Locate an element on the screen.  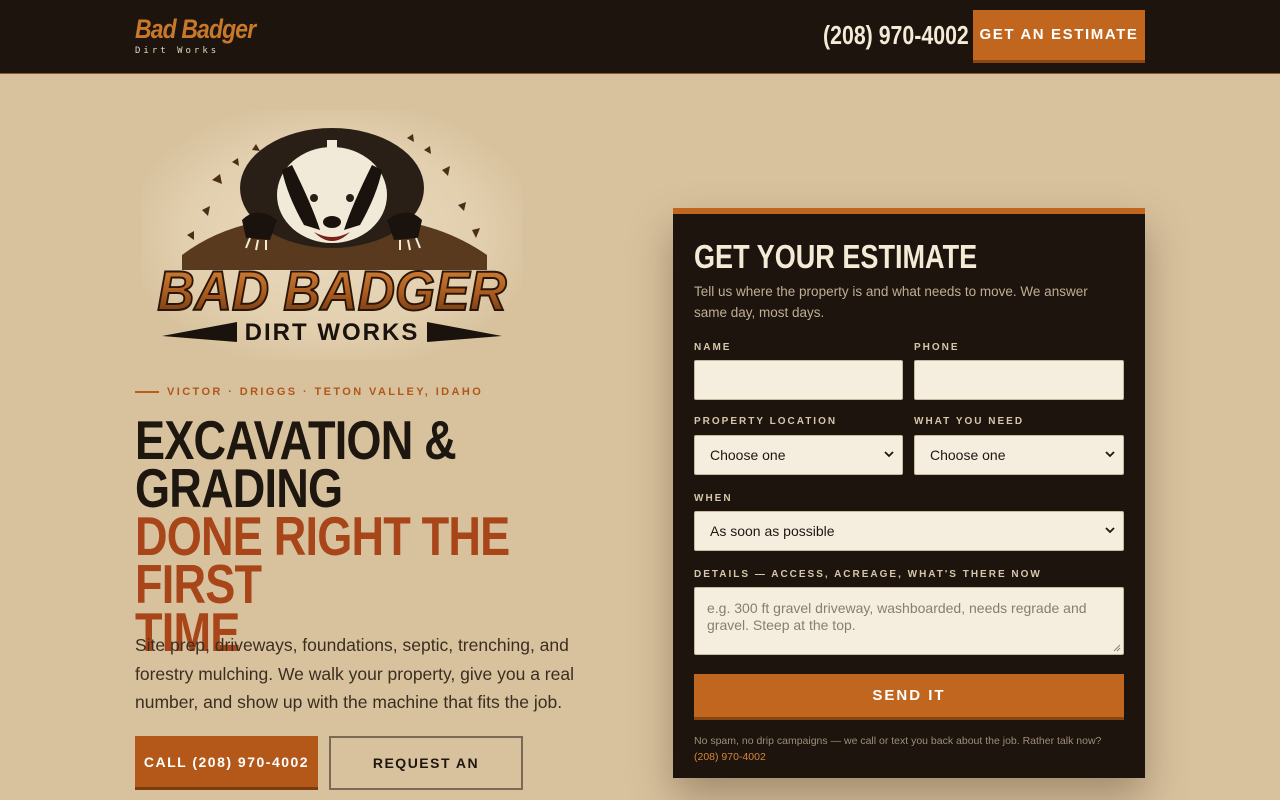
logo-subtitle: DIRT WORKS is located at coordinates (332, 332).